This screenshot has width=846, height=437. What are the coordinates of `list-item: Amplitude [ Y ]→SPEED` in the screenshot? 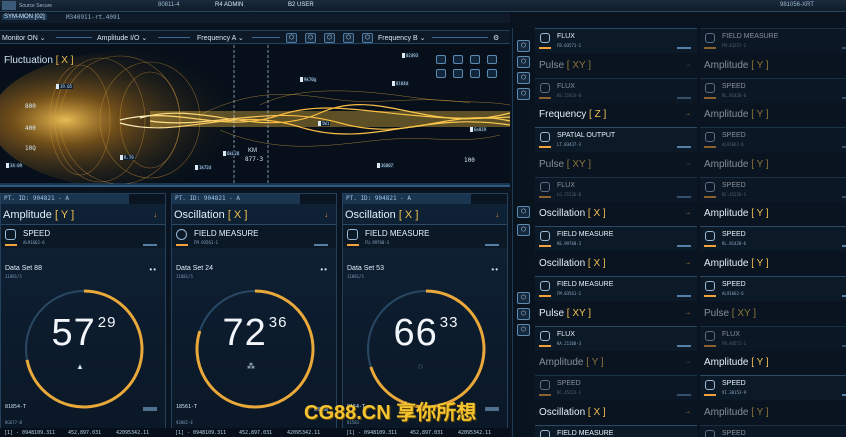 It's located at (773, 420).